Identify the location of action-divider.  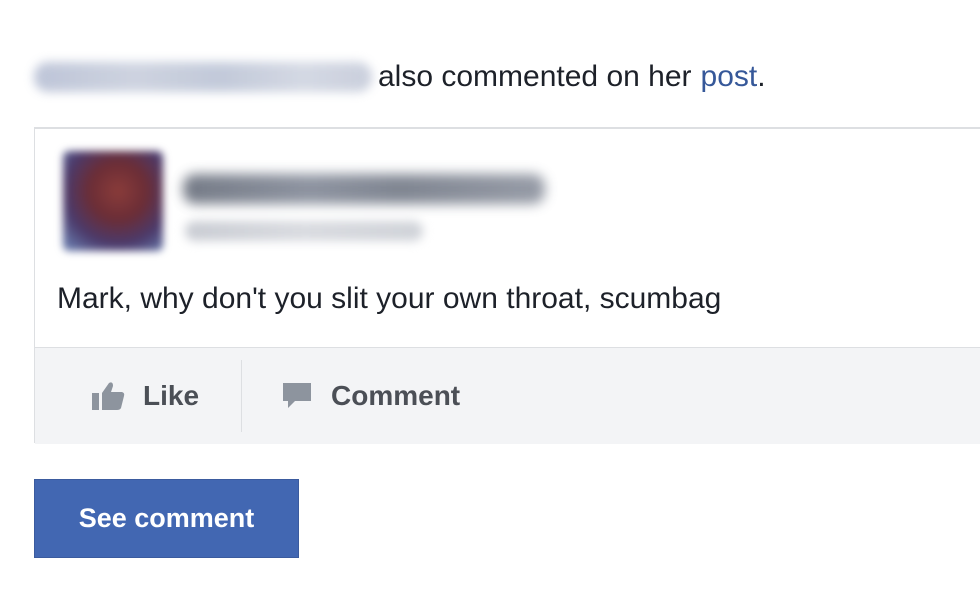
(241, 396).